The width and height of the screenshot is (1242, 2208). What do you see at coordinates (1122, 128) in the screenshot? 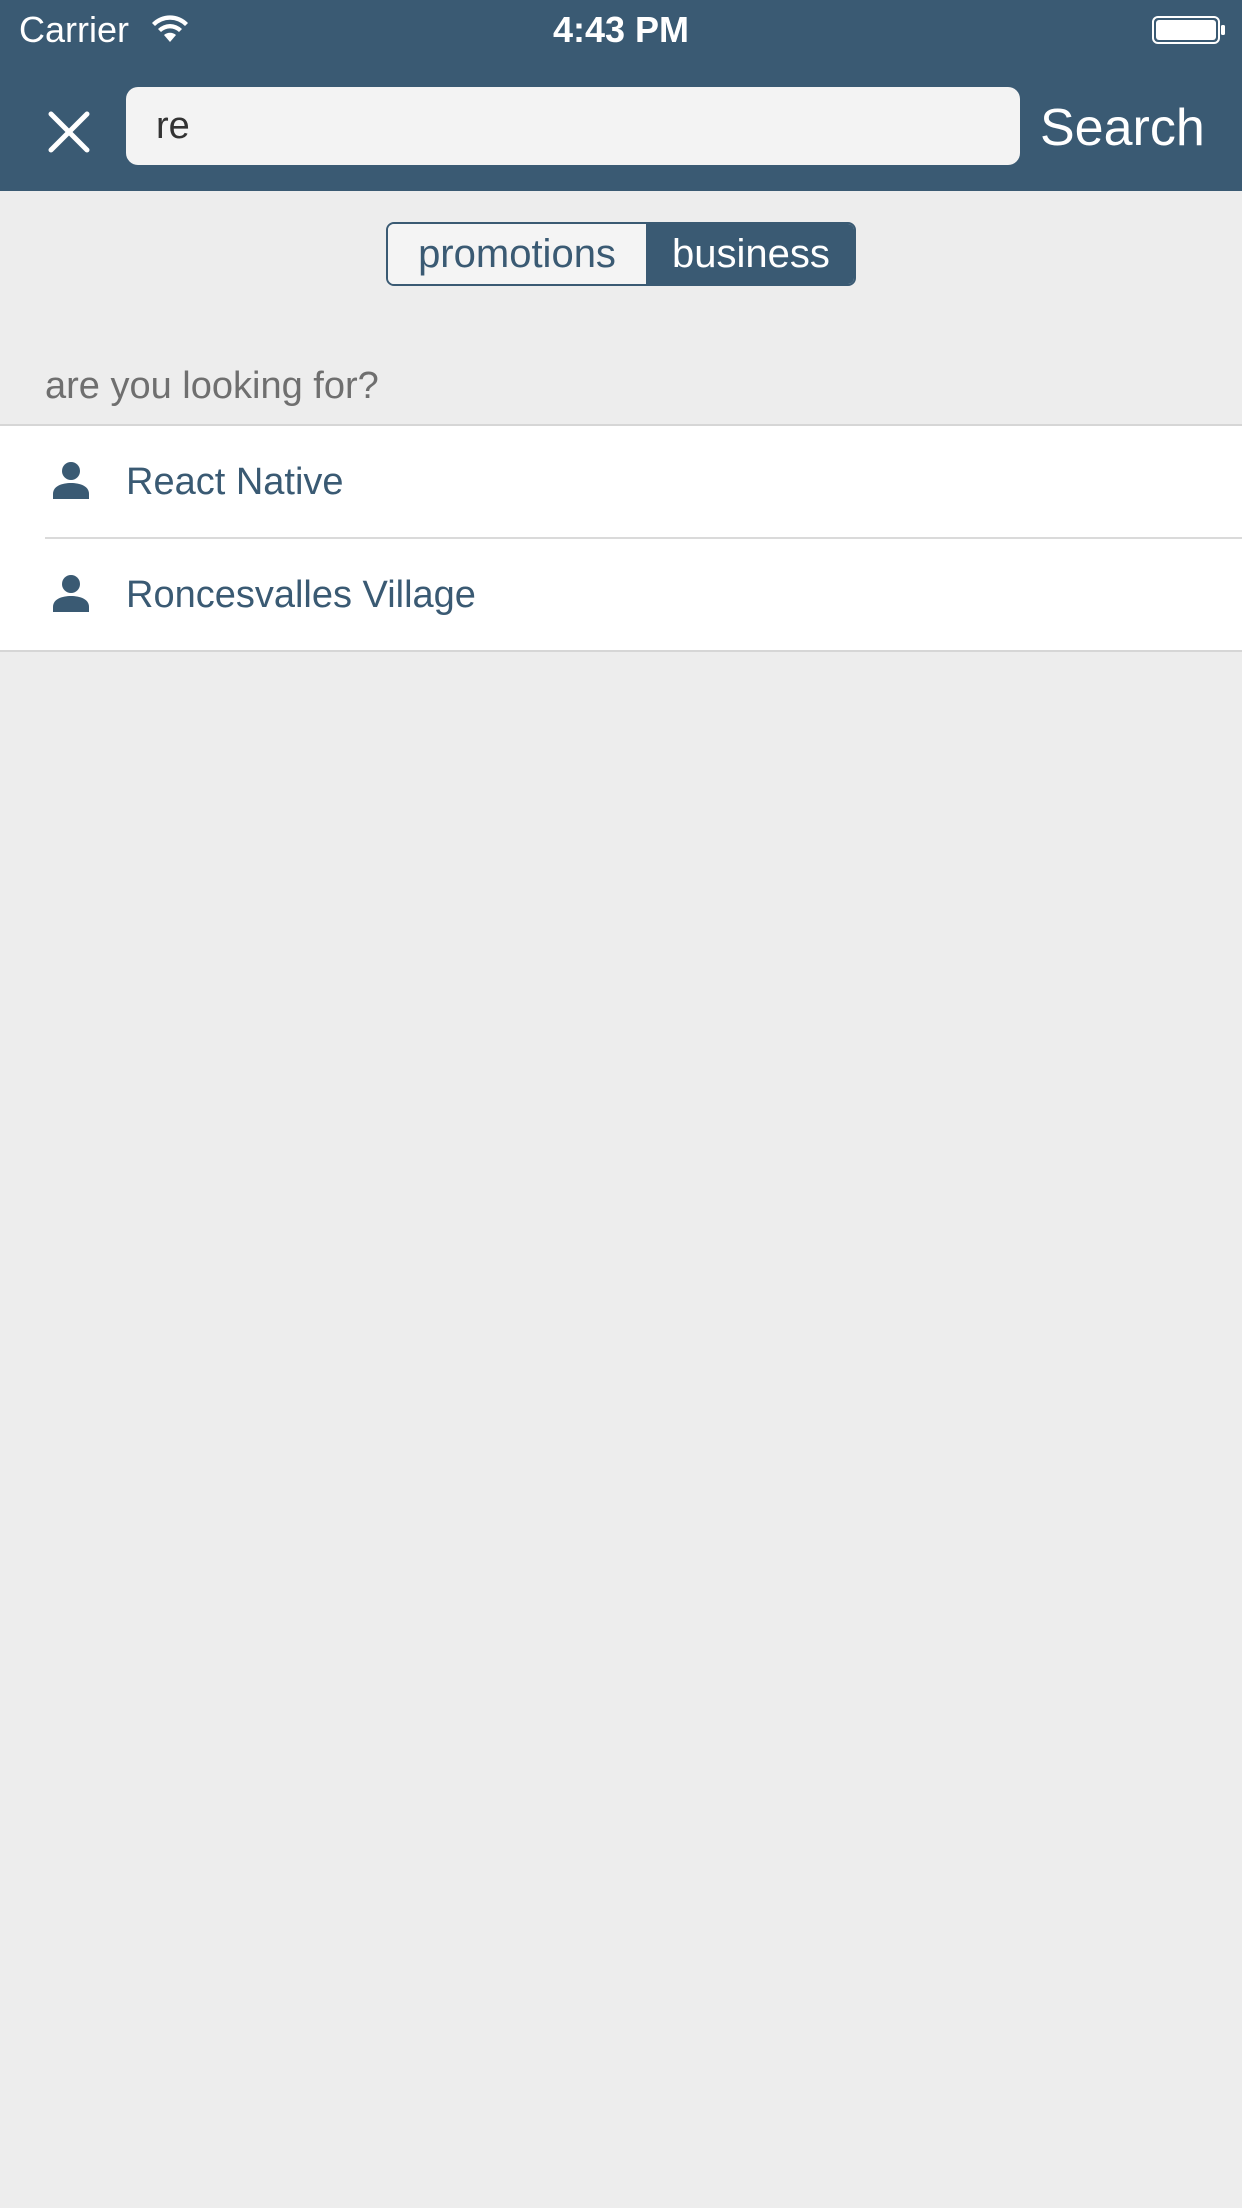
I see `search-button: Search` at bounding box center [1122, 128].